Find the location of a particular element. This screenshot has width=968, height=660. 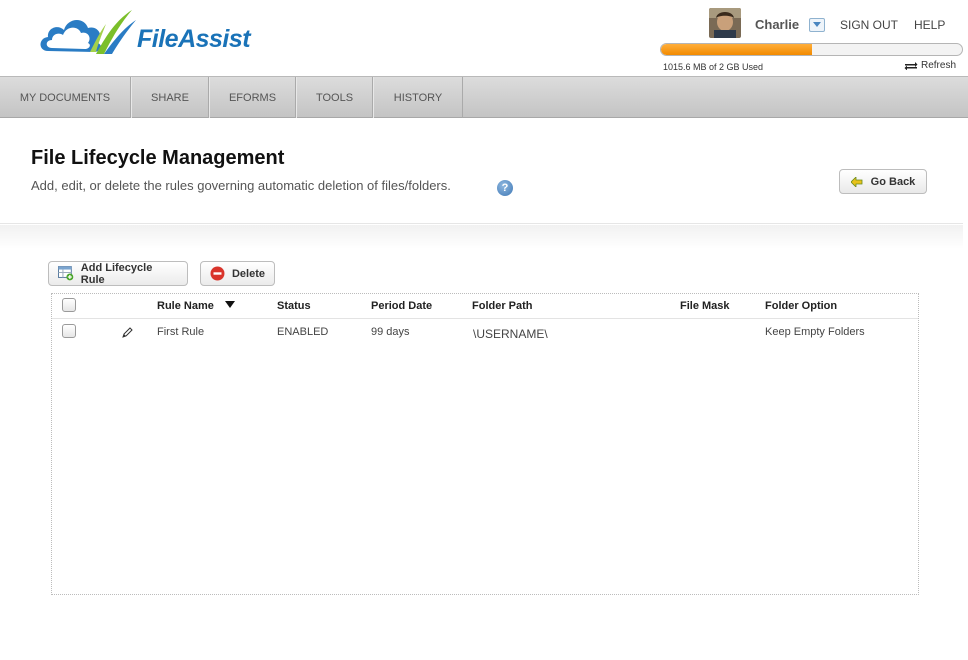

refresh-icon is located at coordinates (911, 66).